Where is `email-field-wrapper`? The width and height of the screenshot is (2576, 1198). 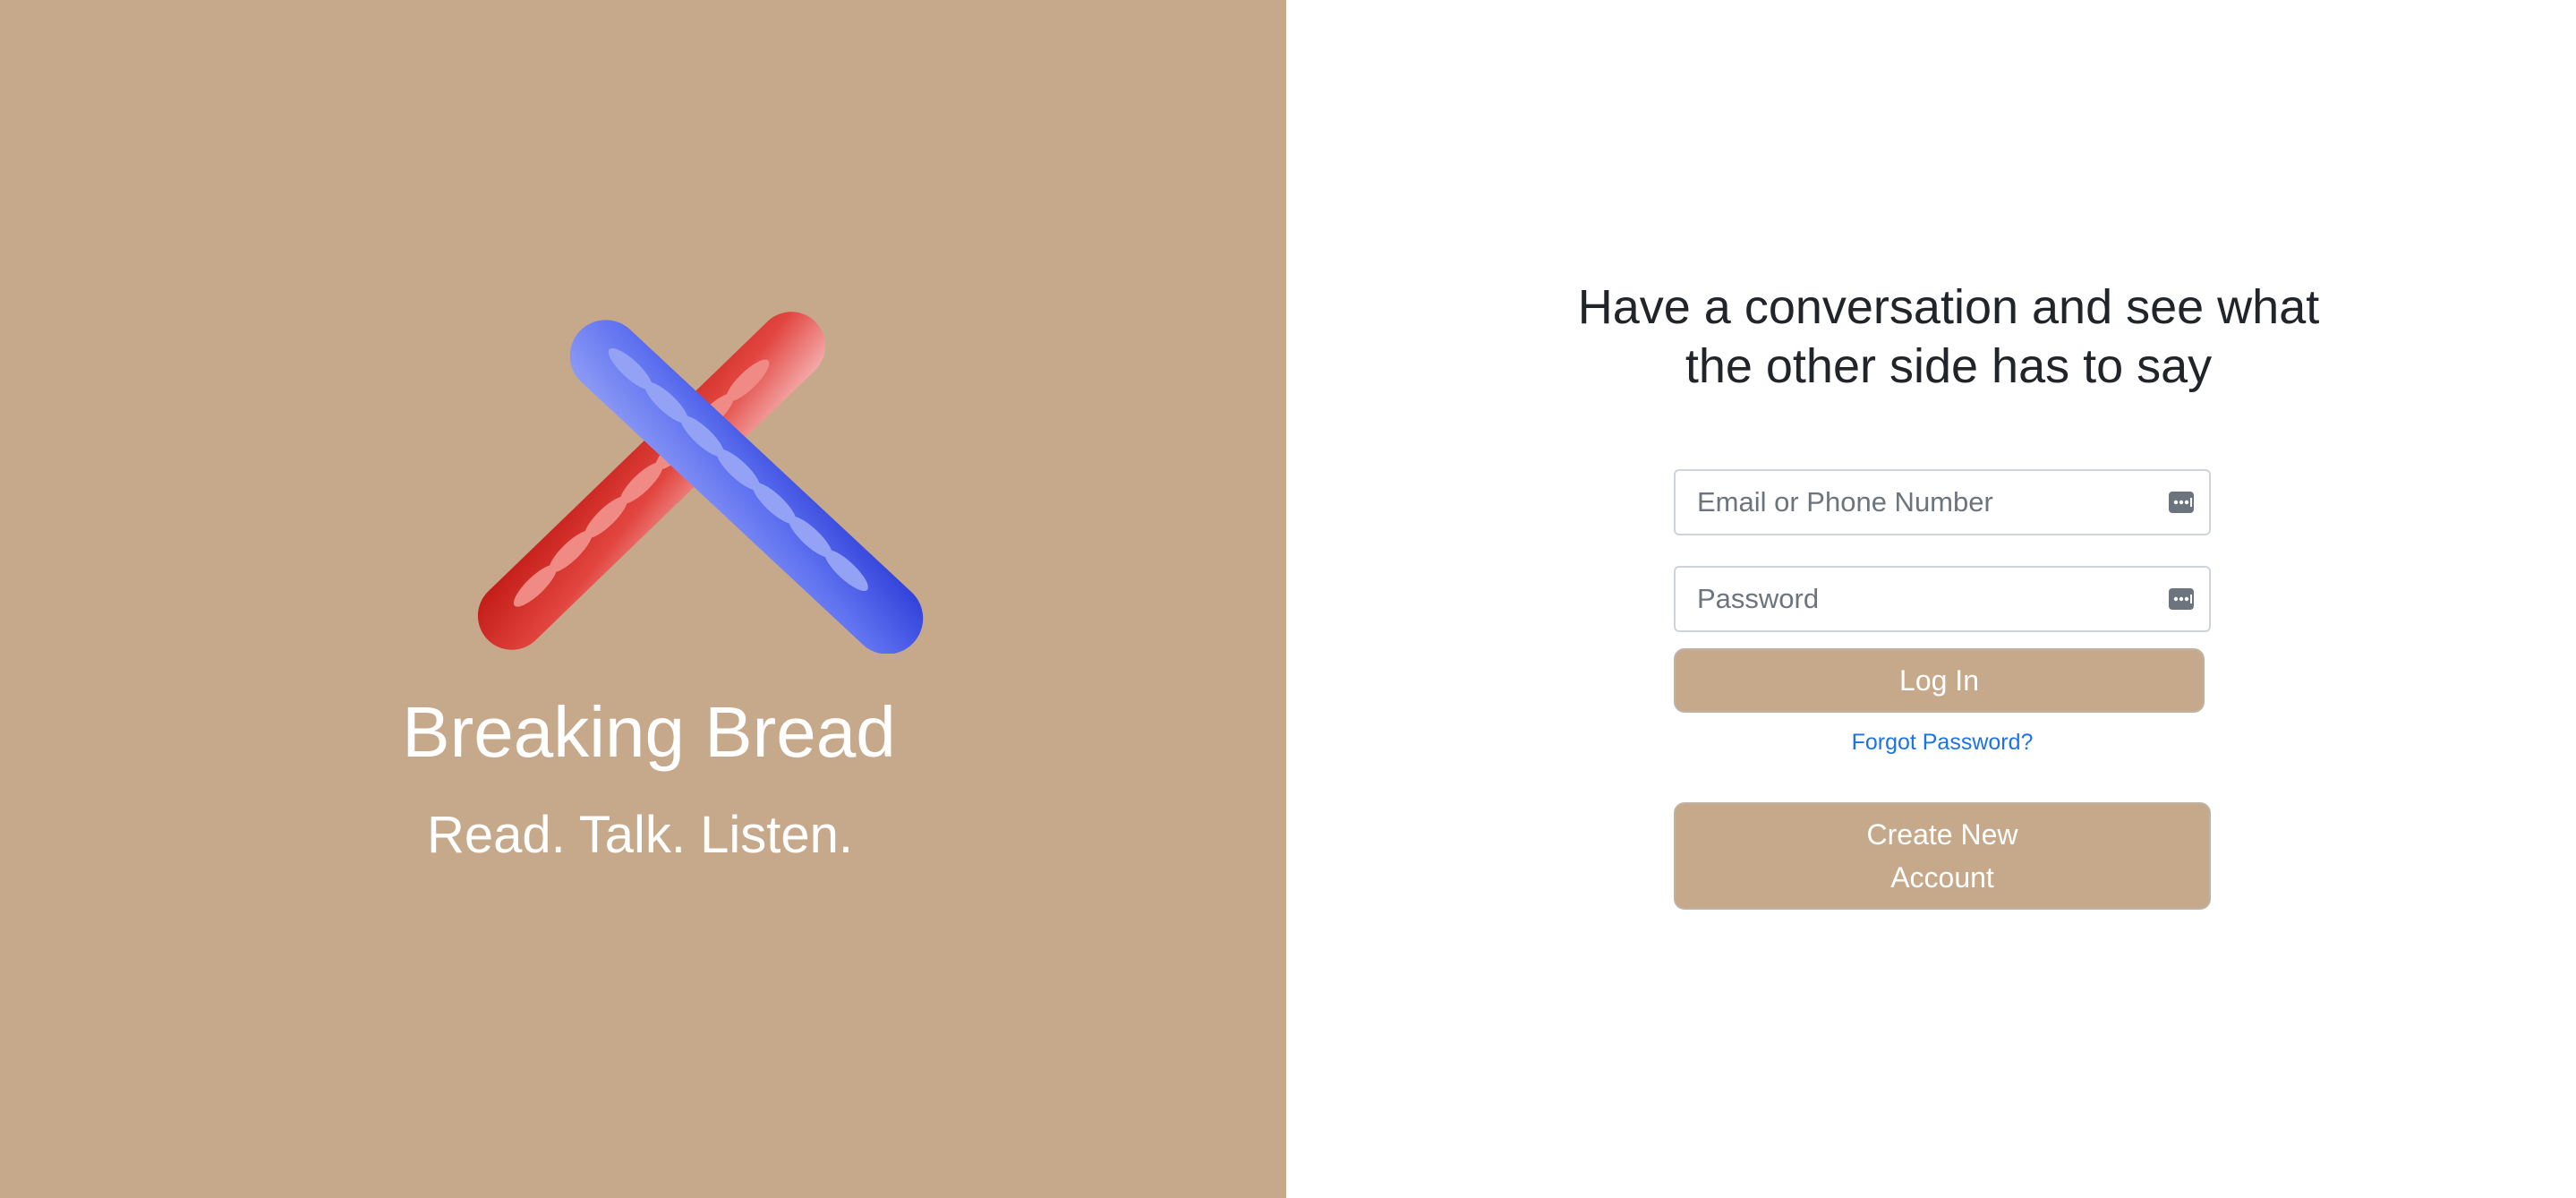
email-field-wrapper is located at coordinates (1942, 502).